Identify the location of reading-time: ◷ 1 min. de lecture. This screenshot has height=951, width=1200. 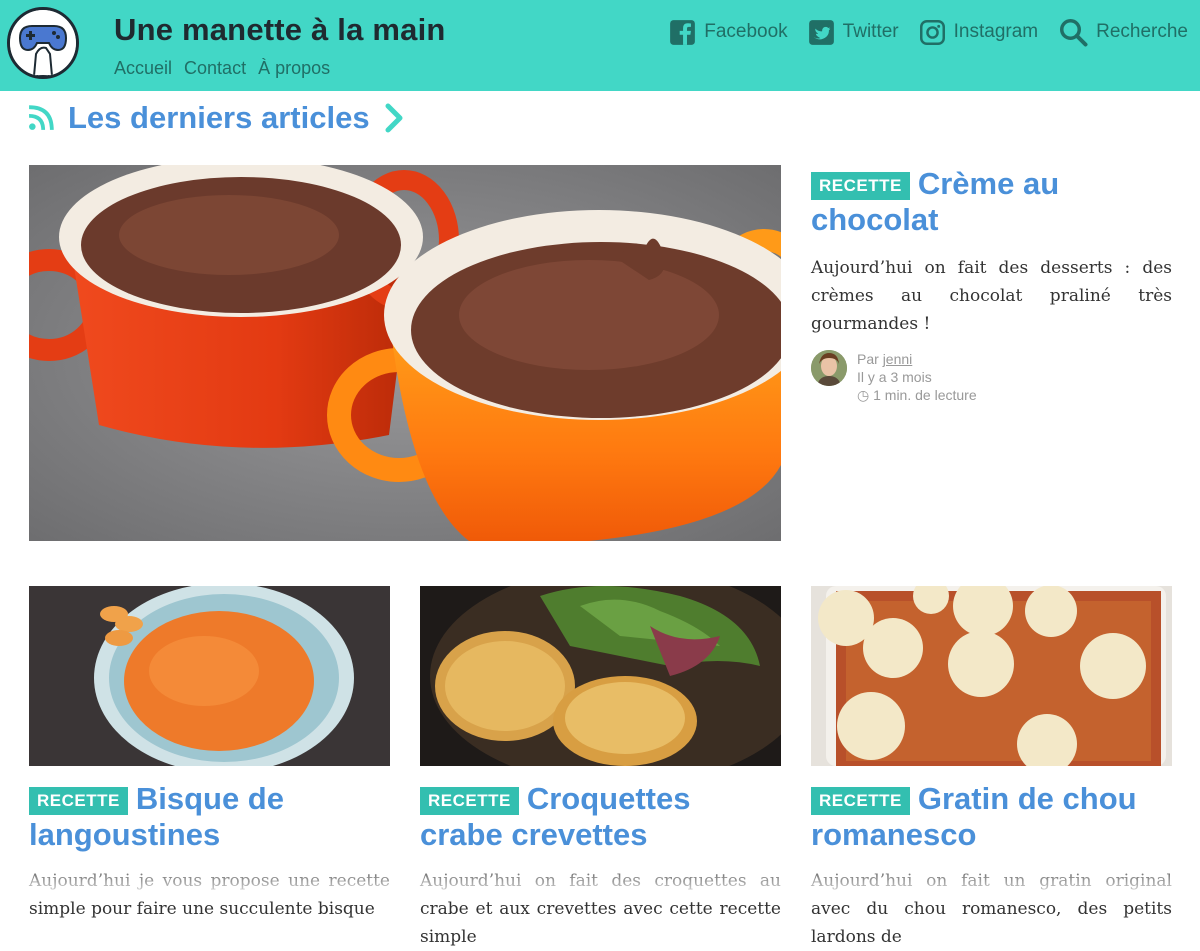
(917, 395).